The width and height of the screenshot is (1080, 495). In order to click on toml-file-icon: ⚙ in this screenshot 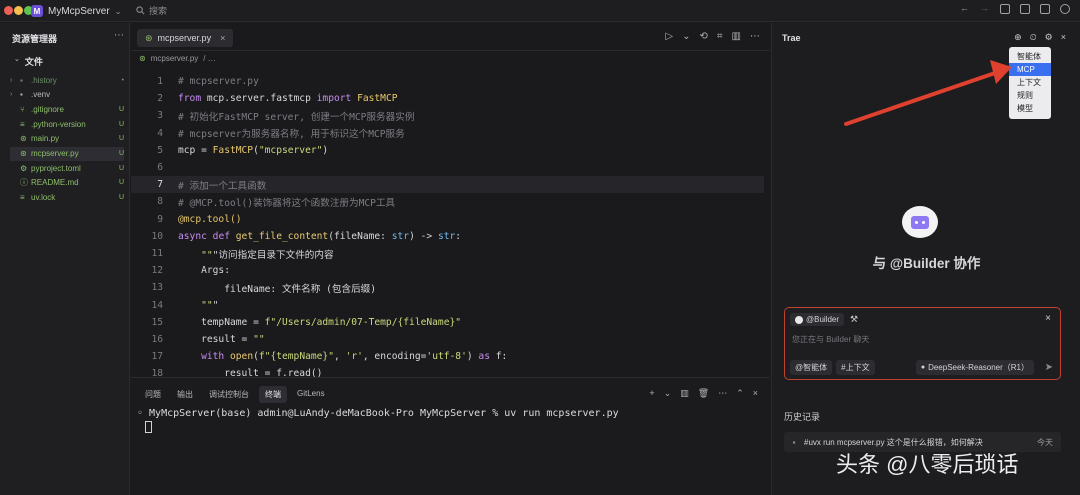, I will do `click(24, 168)`.